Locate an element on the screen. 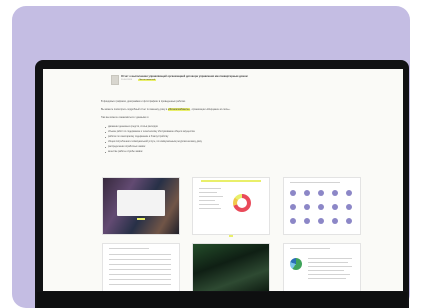  slide-caption-marker is located at coordinates (231, 236).